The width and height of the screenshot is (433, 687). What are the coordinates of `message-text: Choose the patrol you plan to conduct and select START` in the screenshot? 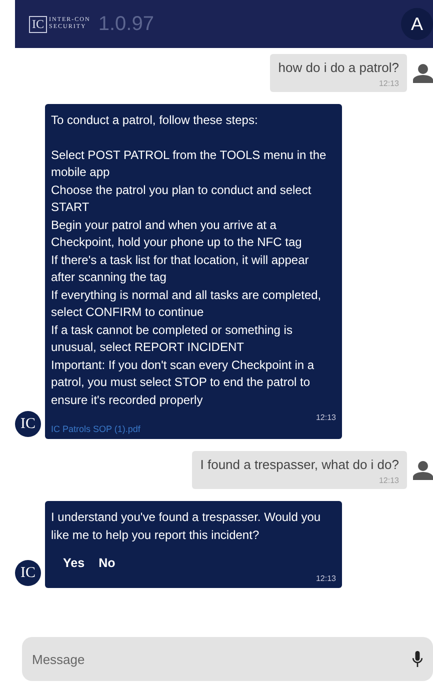 It's located at (181, 199).